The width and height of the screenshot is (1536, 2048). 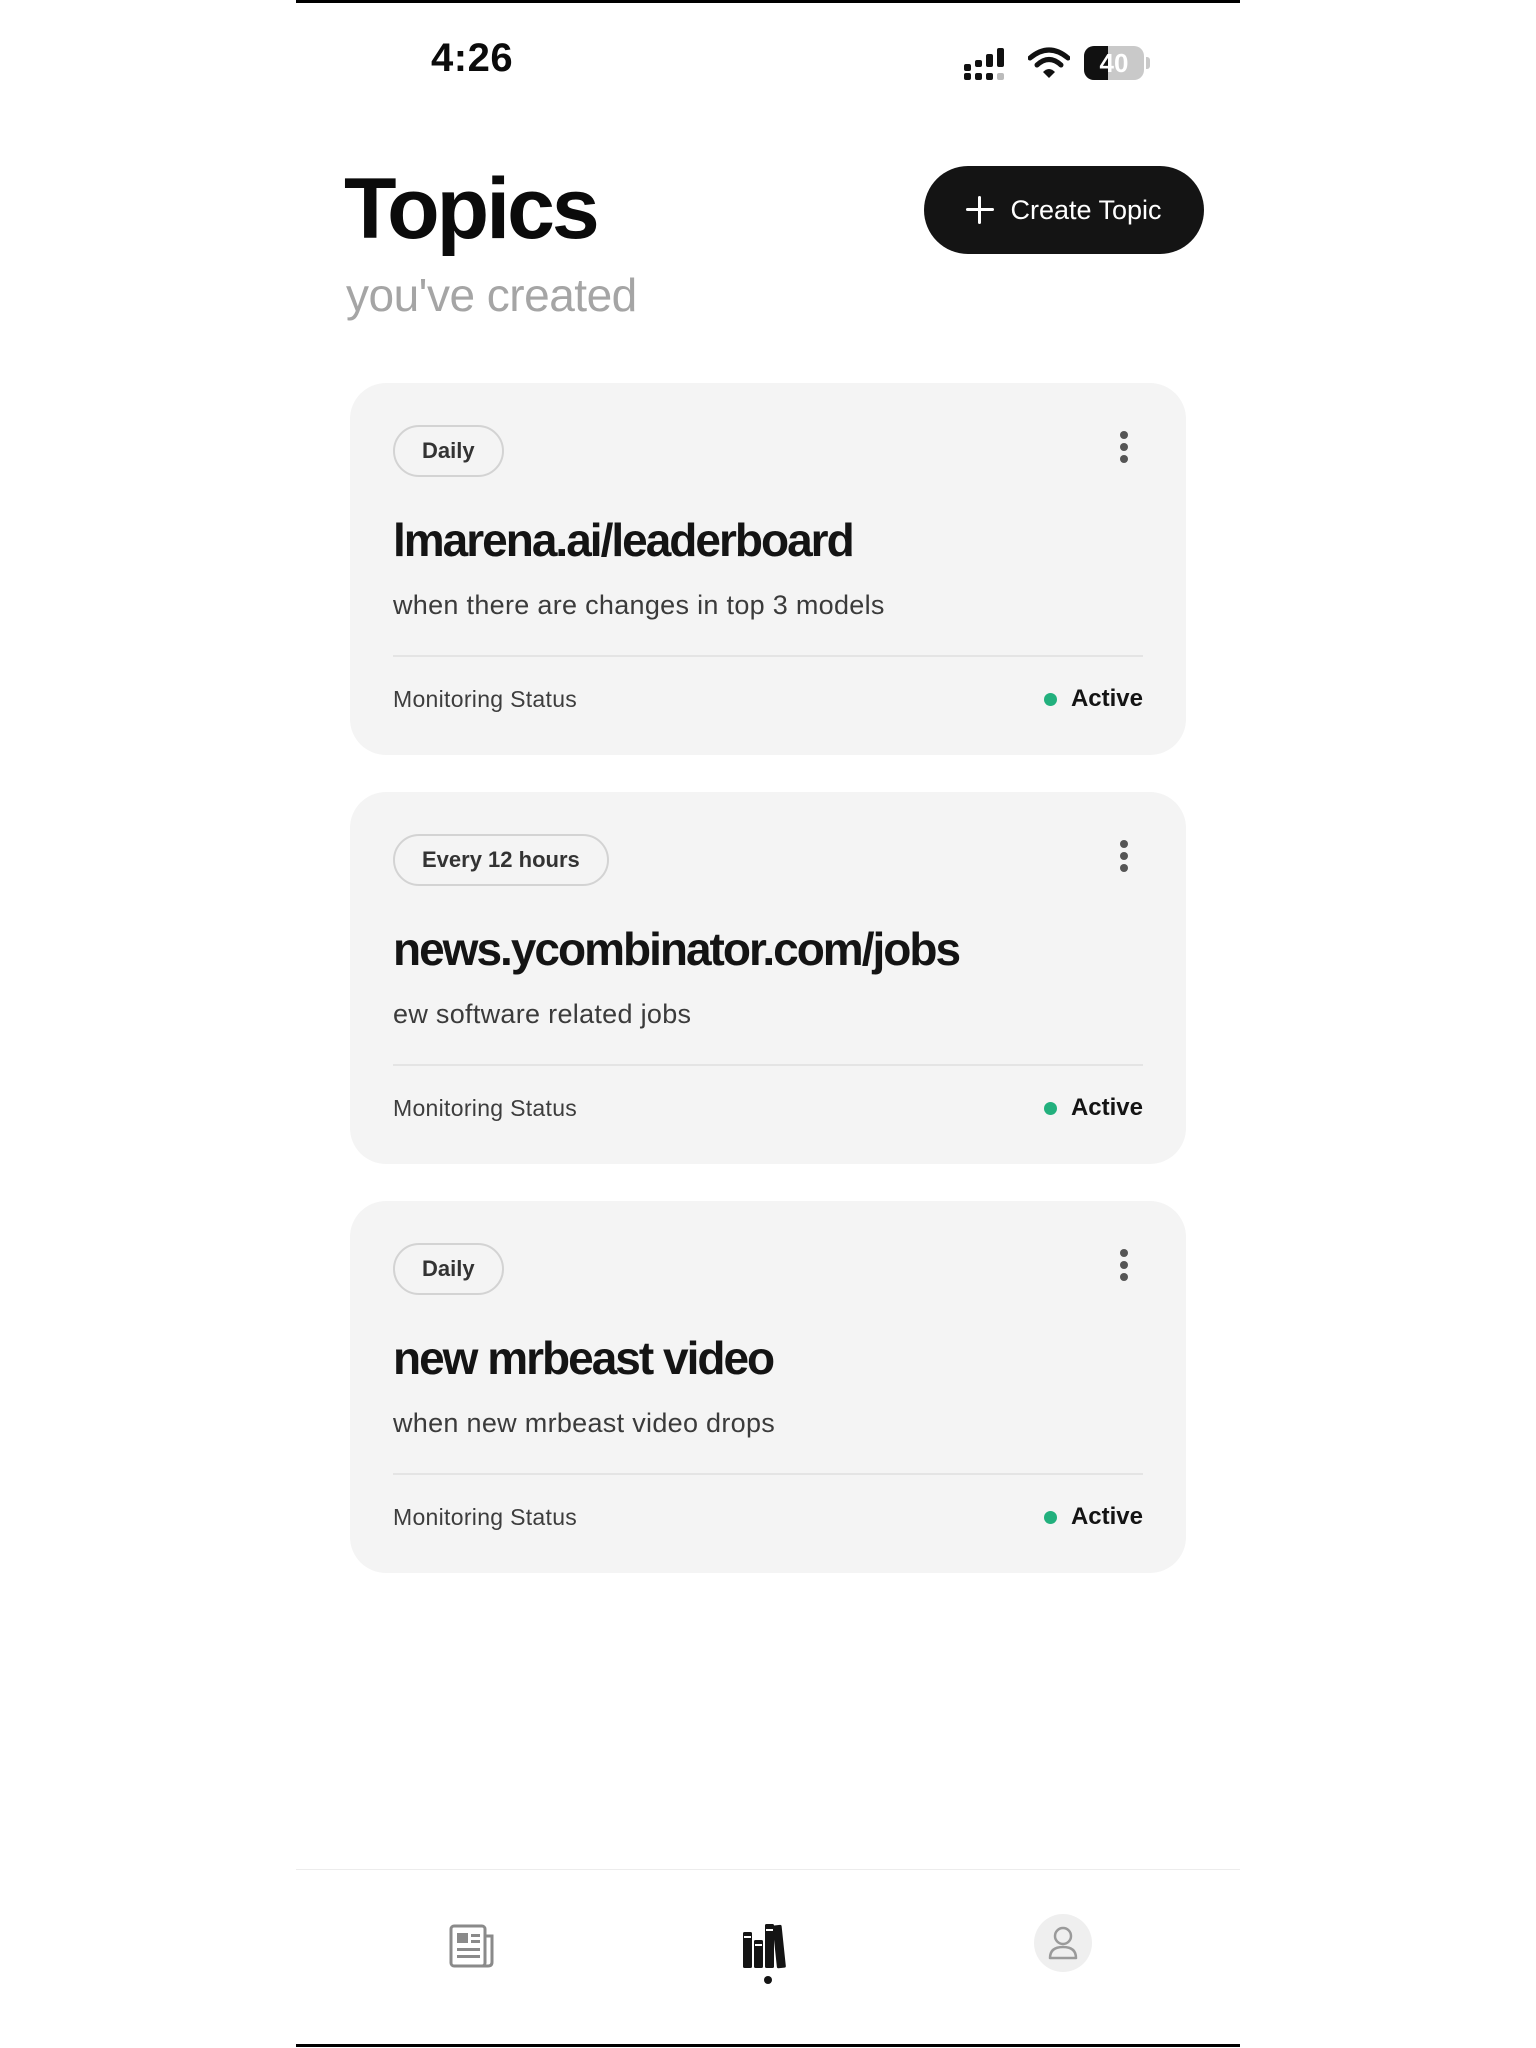 I want to click on status-icons: 40, so click(x=1057, y=63).